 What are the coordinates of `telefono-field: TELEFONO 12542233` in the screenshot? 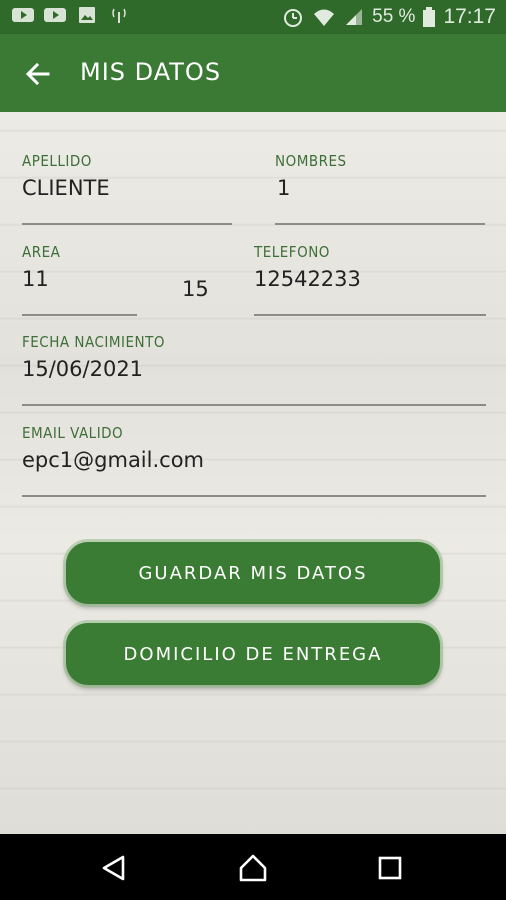 It's located at (370, 267).